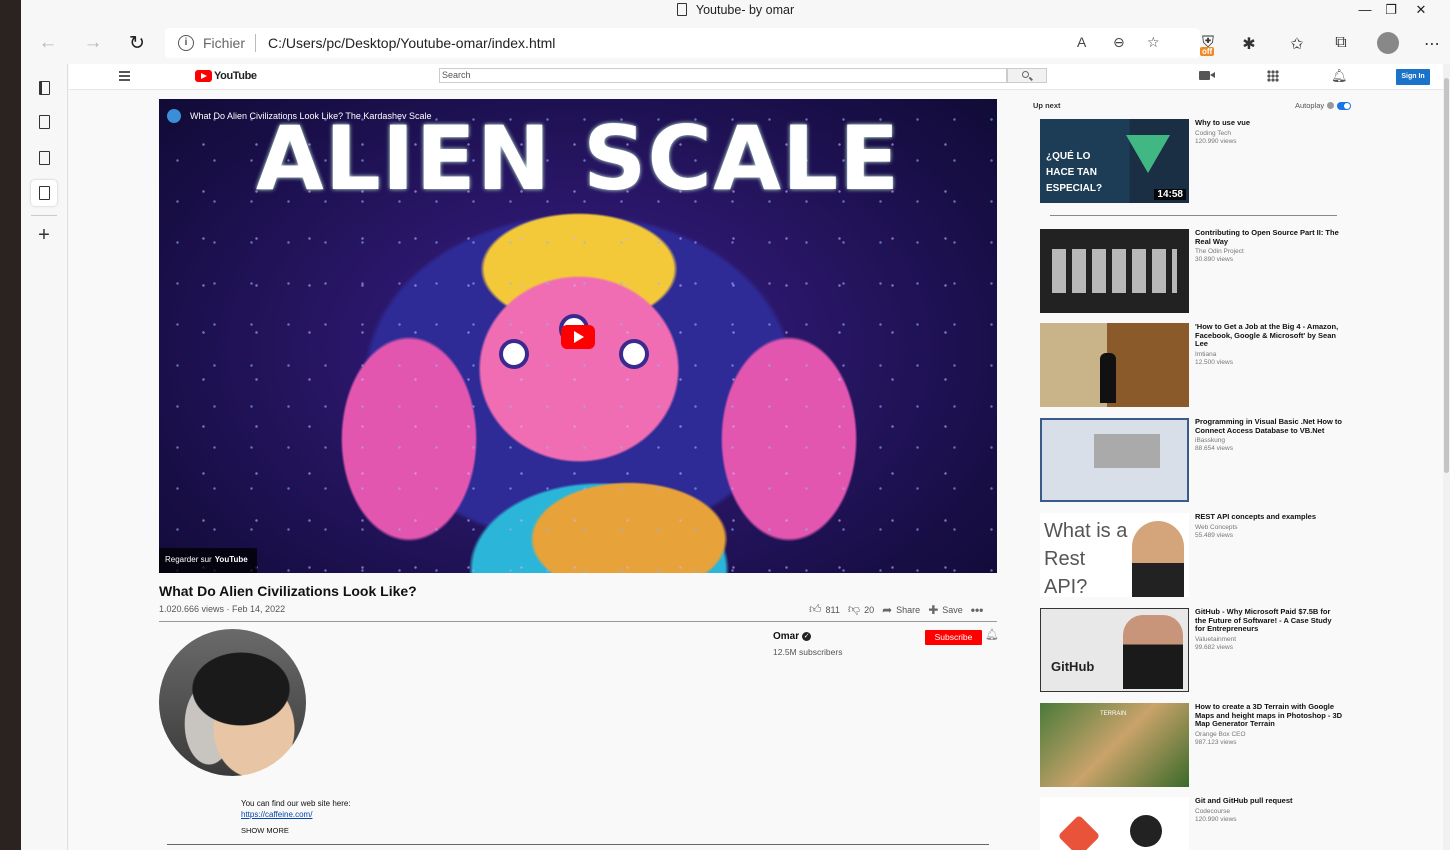 This screenshot has height=850, width=1450. I want to click on thumbs-down-icon: 👎︎, so click(854, 609).